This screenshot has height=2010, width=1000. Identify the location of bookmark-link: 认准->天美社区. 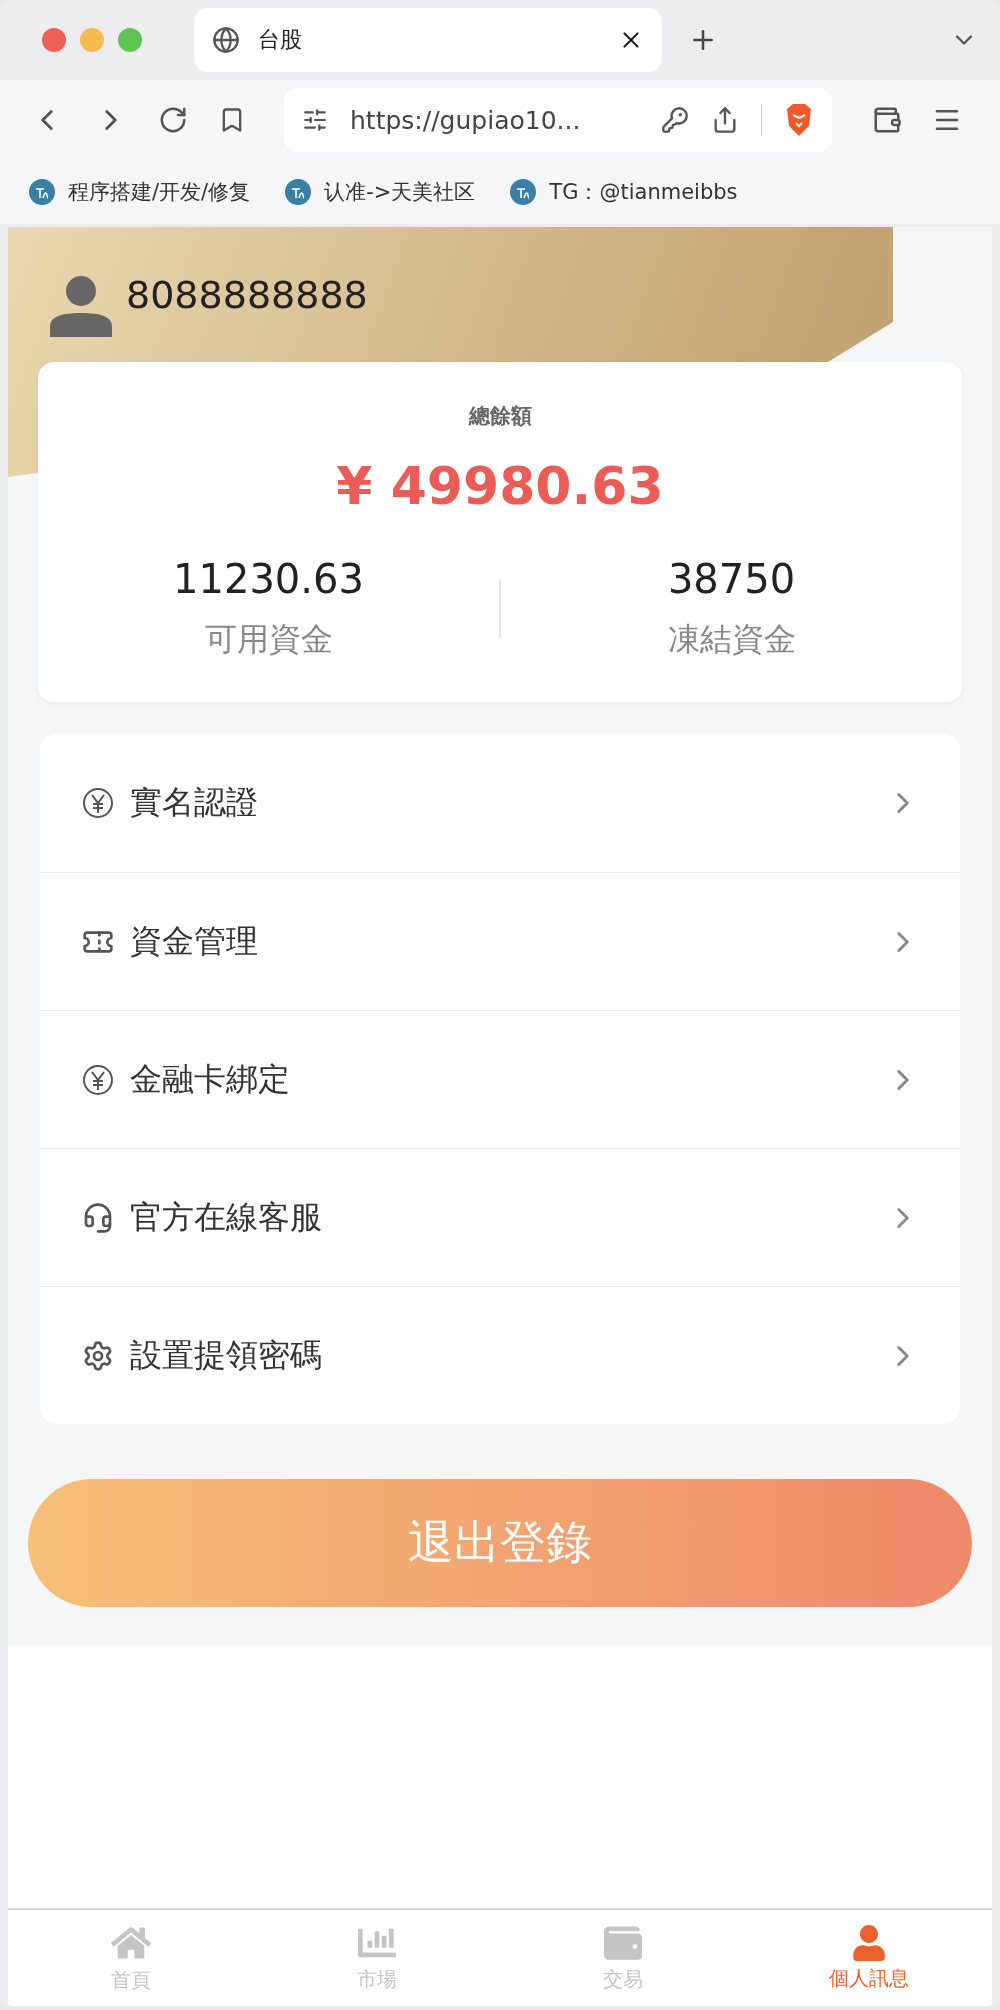
(380, 192).